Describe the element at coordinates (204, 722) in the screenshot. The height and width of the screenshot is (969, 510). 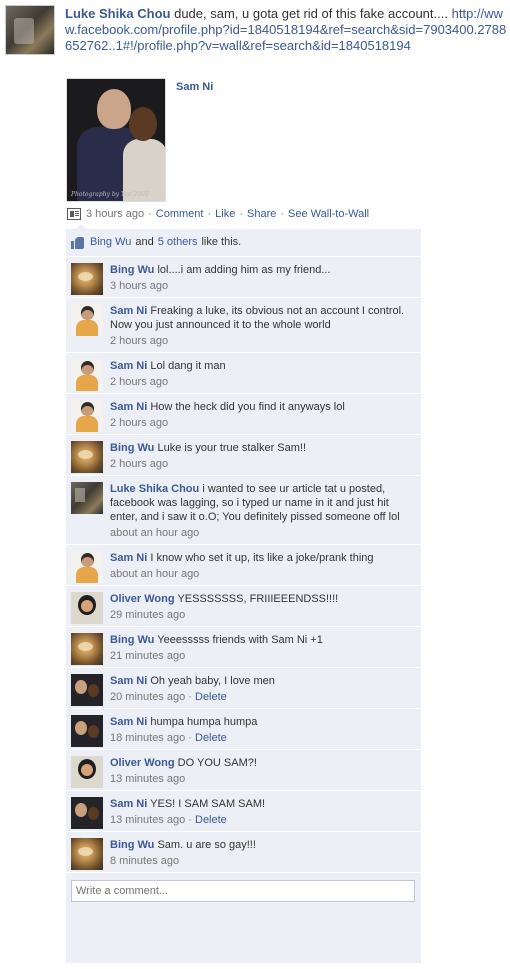
I see `comment-text: humpa humpa humpa` at that location.